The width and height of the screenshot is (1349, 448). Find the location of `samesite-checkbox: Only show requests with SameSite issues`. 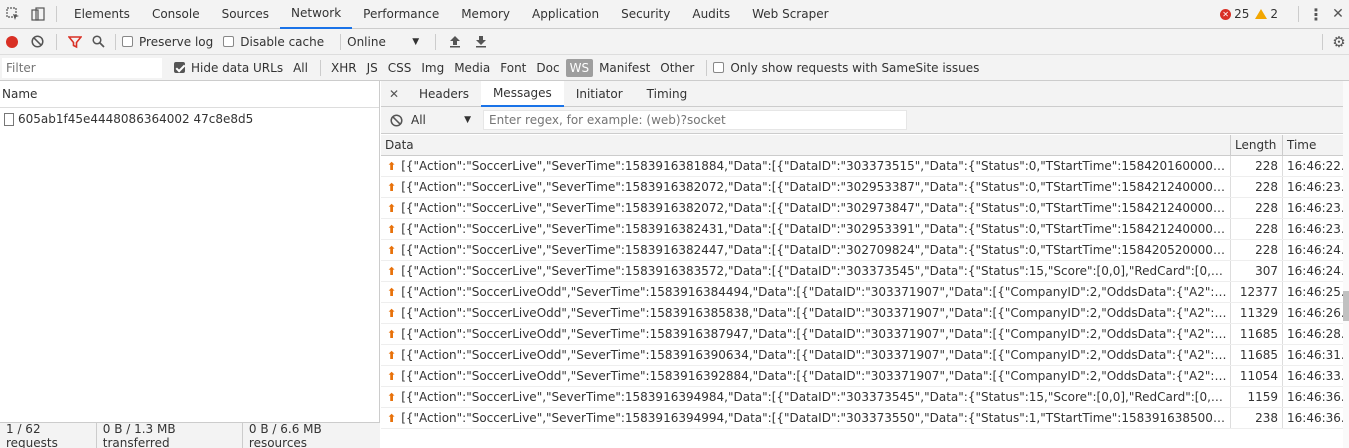

samesite-checkbox: Only show requests with SameSite issues is located at coordinates (846, 68).